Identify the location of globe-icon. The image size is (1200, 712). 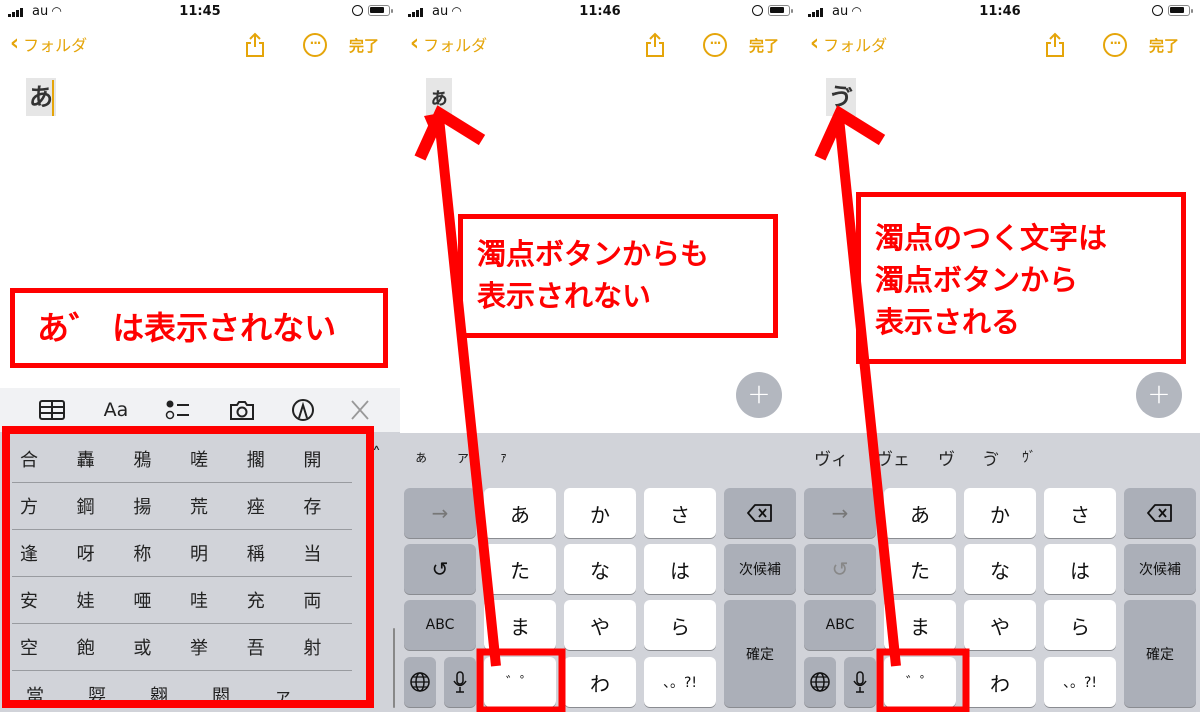
(420, 682).